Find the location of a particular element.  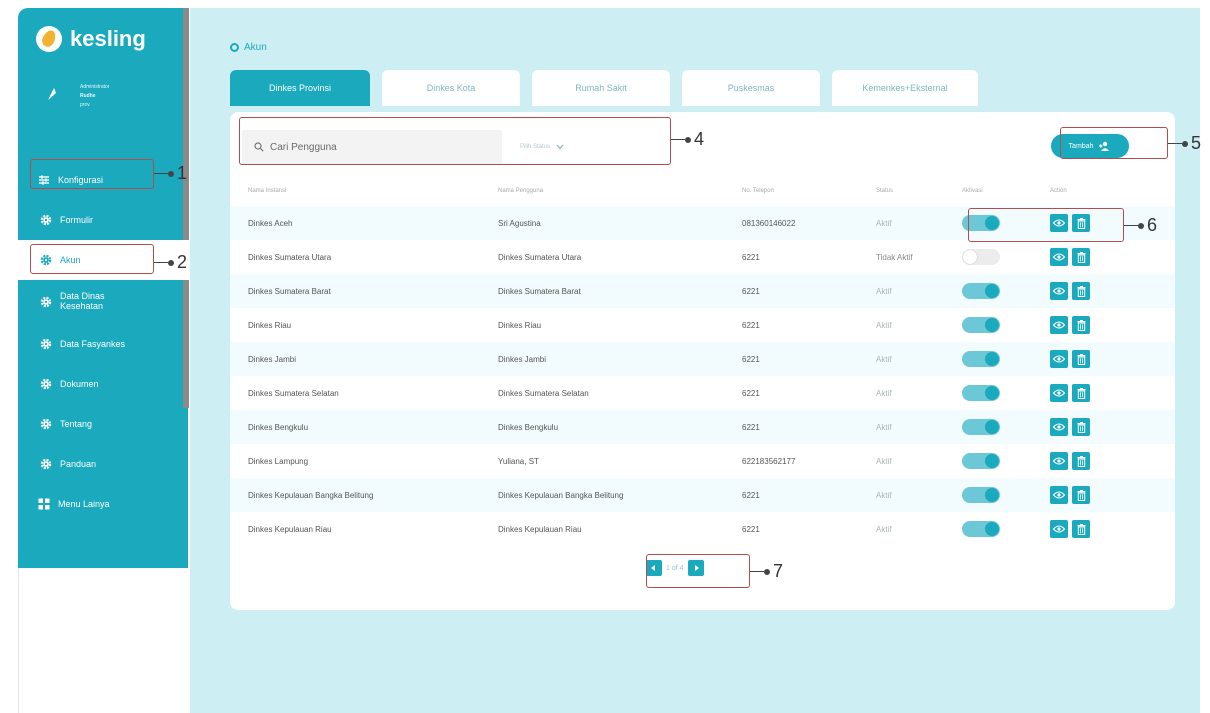

status-filter-select: Pilih Status is located at coordinates (582, 147).